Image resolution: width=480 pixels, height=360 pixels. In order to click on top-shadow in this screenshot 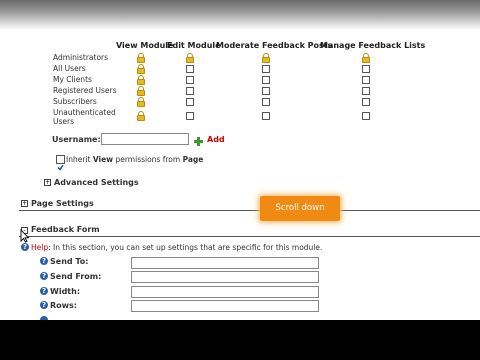, I will do `click(240, 15)`.